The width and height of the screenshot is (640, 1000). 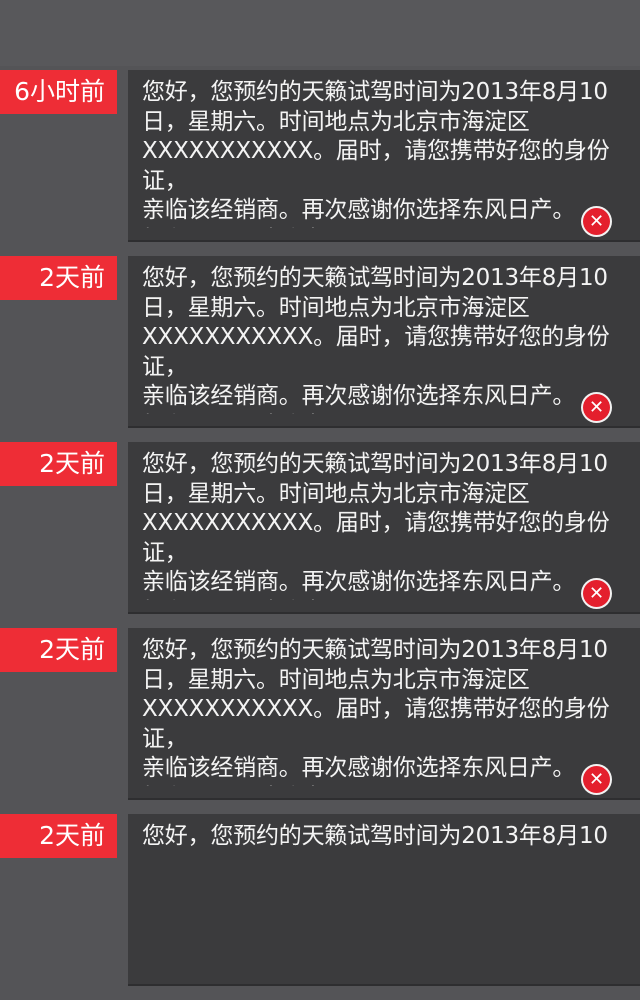 What do you see at coordinates (58, 92) in the screenshot?
I see `time-badge: 6小时前` at bounding box center [58, 92].